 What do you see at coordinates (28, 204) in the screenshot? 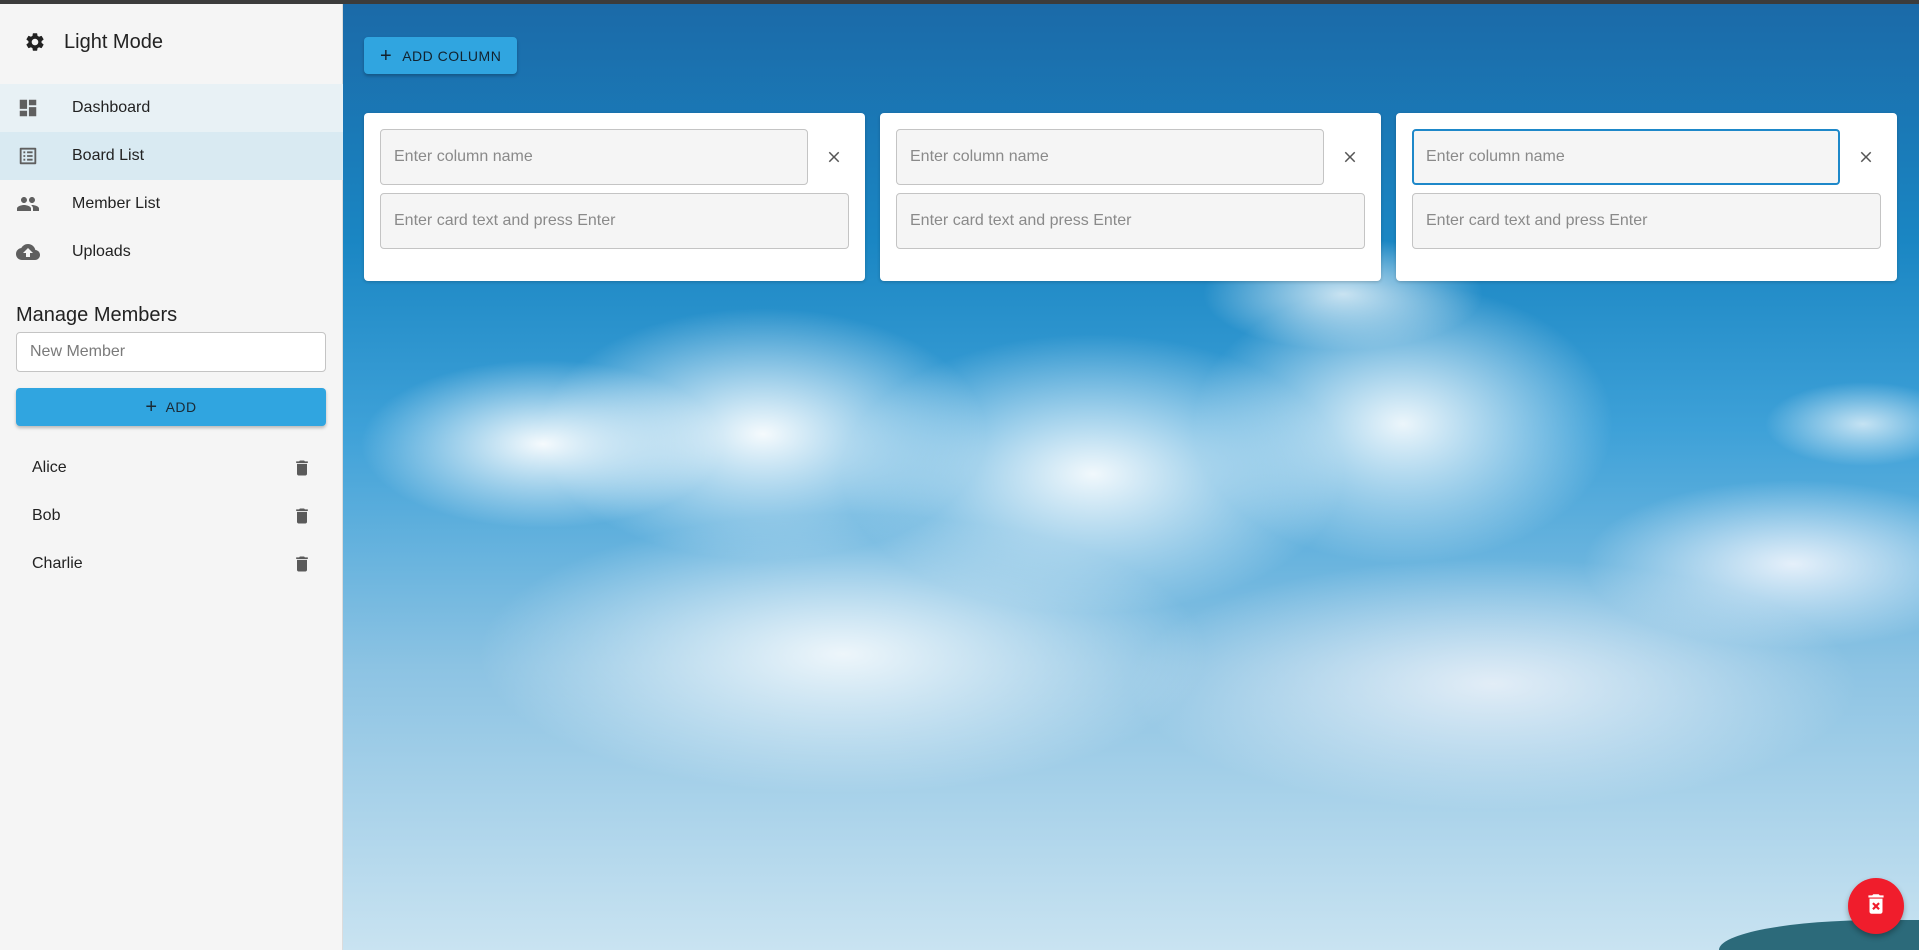
I see `people-icon` at bounding box center [28, 204].